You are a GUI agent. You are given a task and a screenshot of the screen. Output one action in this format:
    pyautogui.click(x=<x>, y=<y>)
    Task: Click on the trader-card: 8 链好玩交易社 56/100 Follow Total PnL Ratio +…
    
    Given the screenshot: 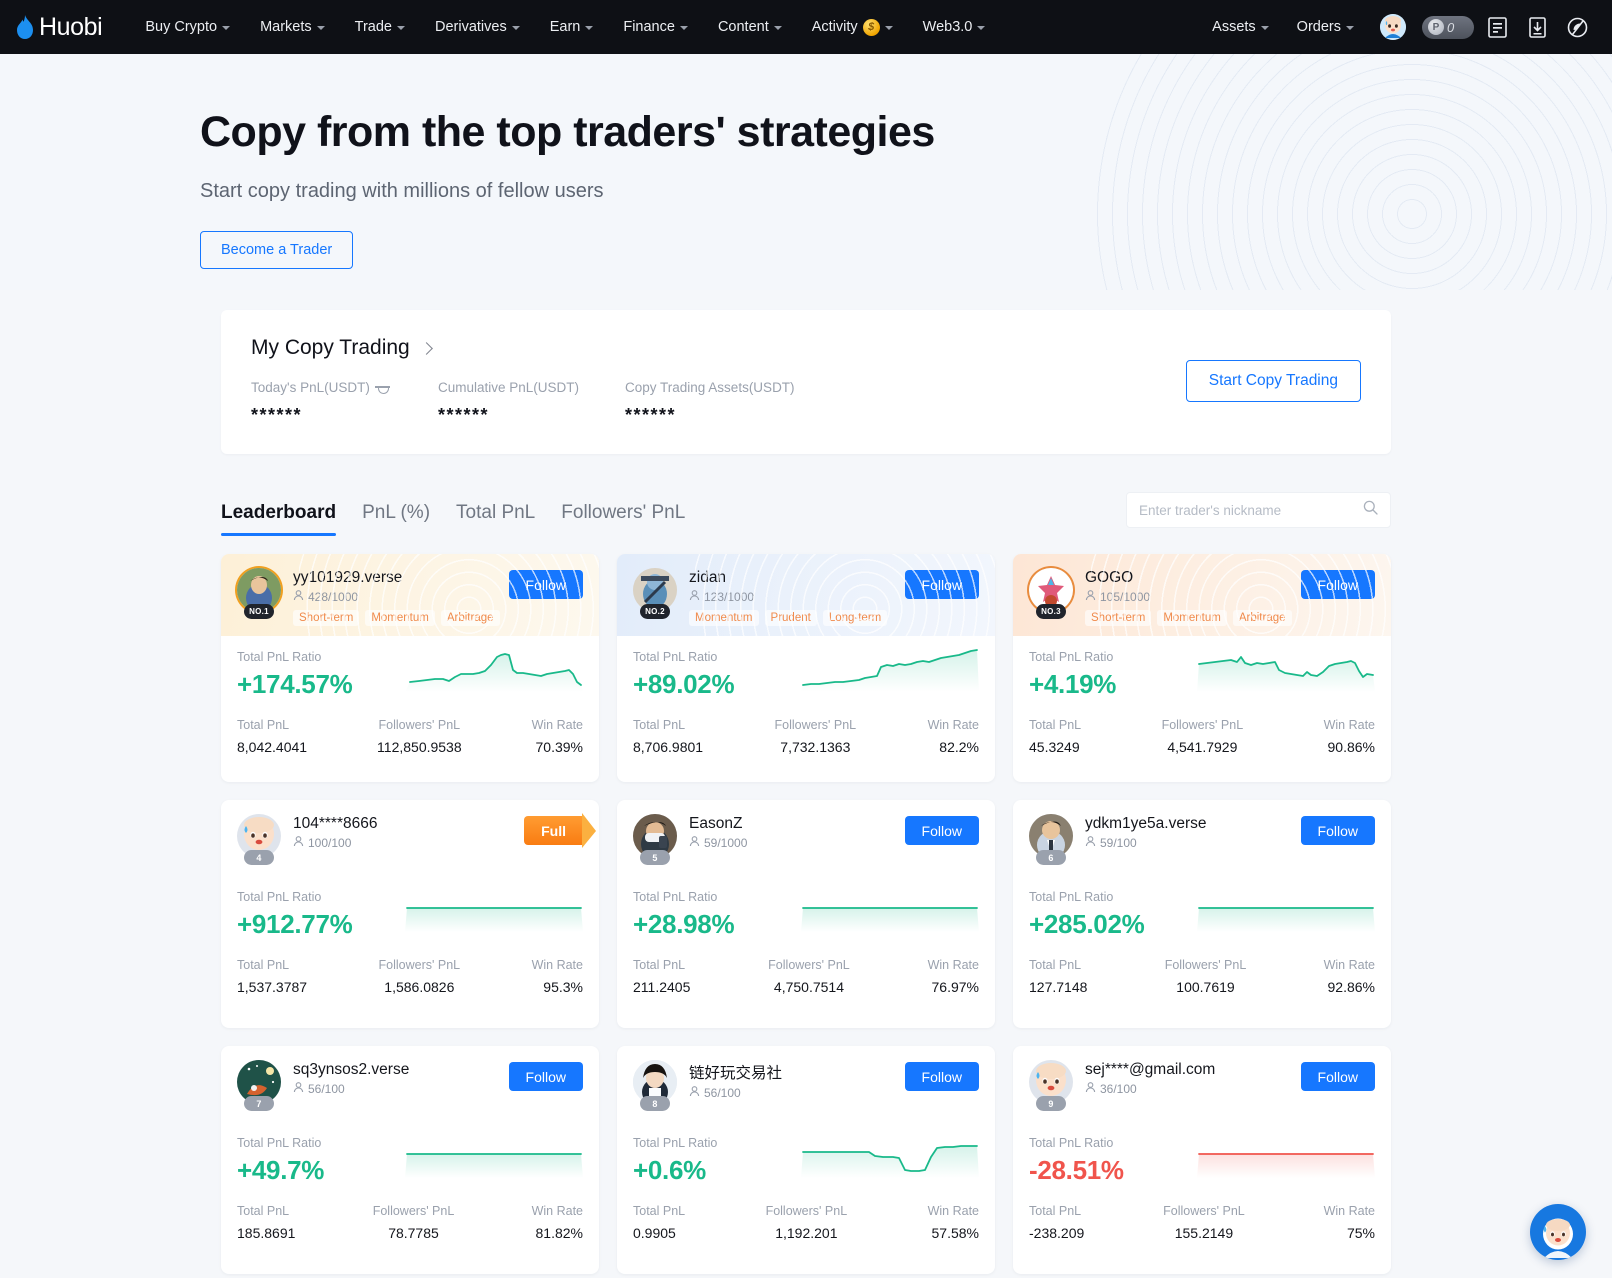 What is the action you would take?
    pyautogui.click(x=806, y=1160)
    